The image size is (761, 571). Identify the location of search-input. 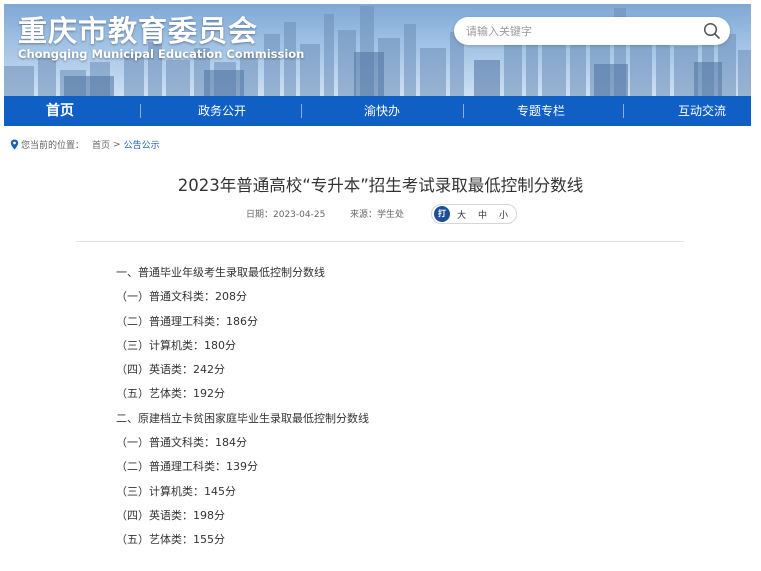
(576, 31).